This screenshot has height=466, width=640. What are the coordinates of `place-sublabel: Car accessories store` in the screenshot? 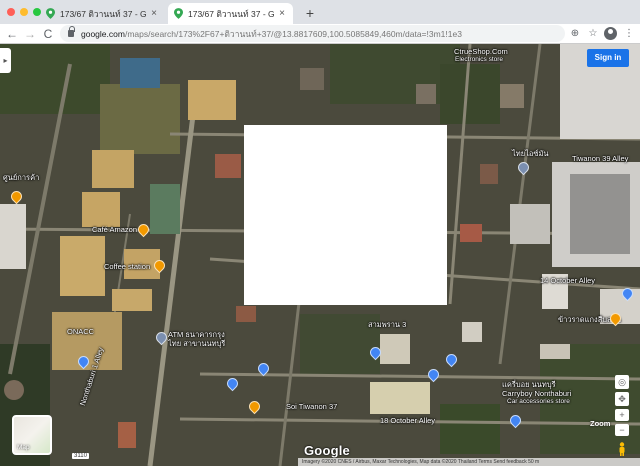 It's located at (538, 401).